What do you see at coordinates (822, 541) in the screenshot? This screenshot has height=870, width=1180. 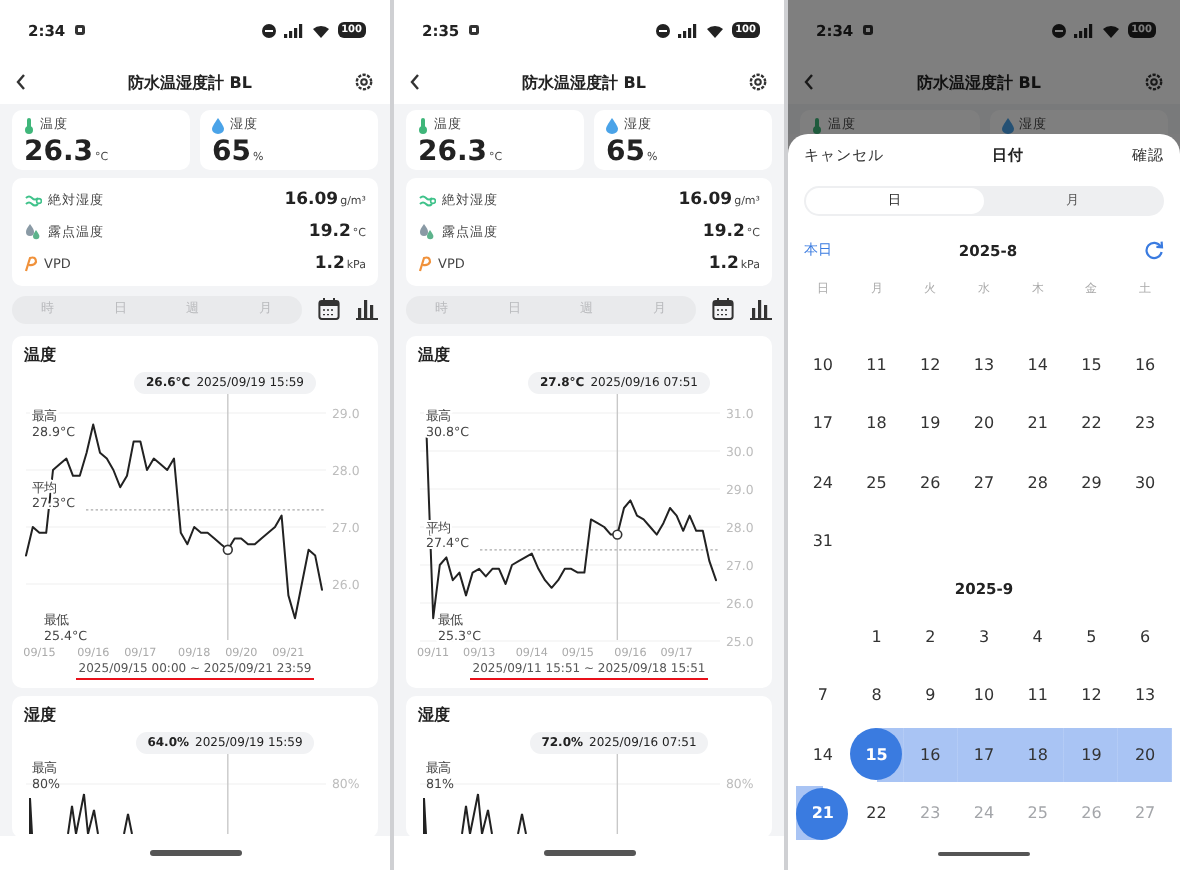 I see `calendar-day: 31` at bounding box center [822, 541].